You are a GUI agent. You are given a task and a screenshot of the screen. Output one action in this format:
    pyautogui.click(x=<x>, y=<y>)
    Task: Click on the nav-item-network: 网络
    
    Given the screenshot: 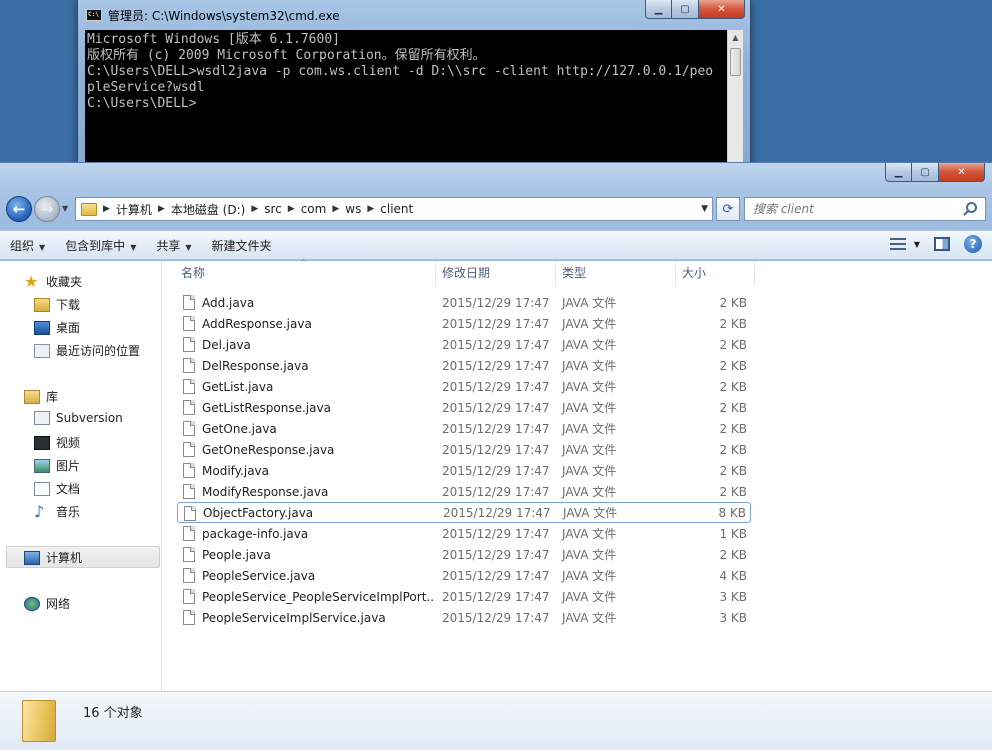 What is the action you would take?
    pyautogui.click(x=47, y=603)
    